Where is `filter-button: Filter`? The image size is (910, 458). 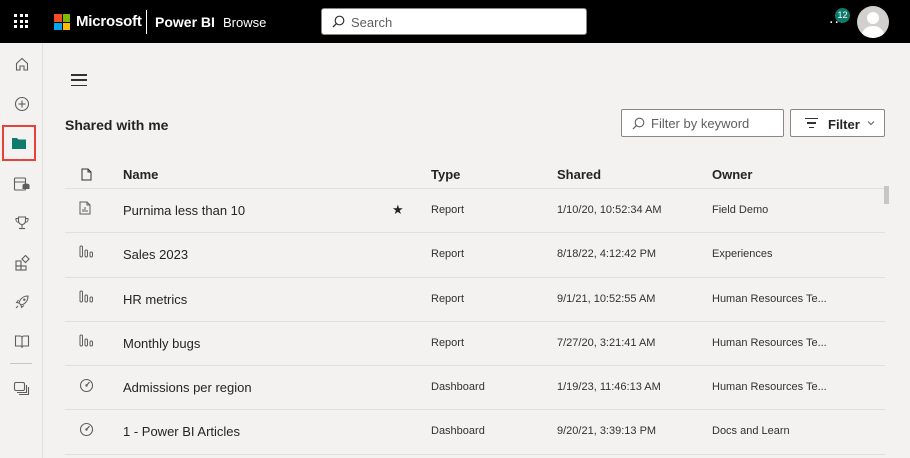
filter-button: Filter is located at coordinates (837, 123).